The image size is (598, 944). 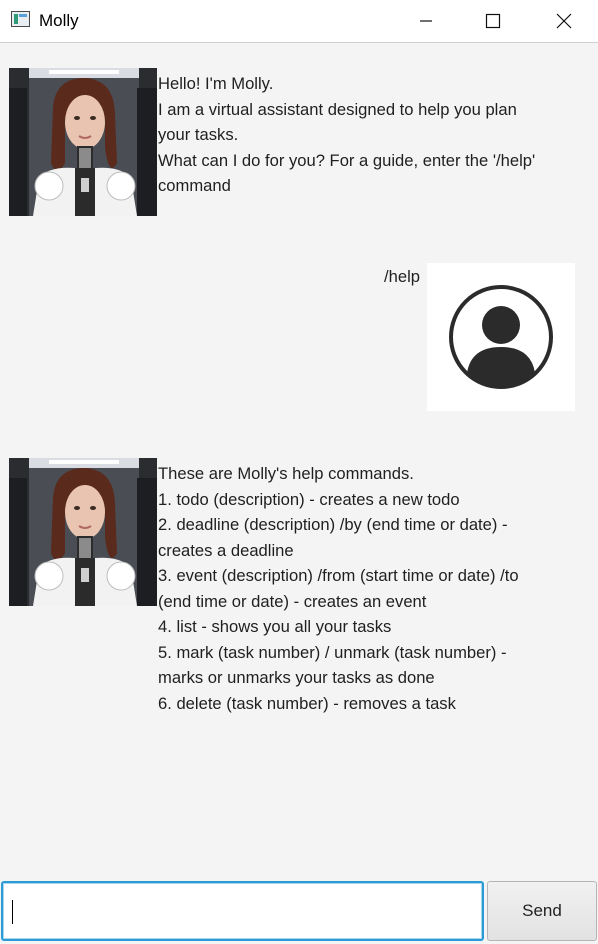 I want to click on message-line: marks or unmarks your tasks as done, so click(x=296, y=677).